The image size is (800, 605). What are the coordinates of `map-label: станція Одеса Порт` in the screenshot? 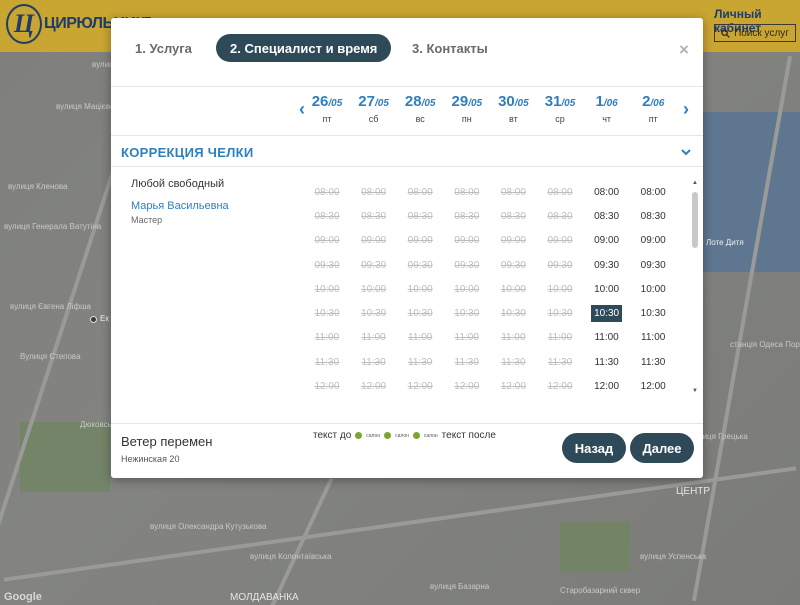 It's located at (765, 344).